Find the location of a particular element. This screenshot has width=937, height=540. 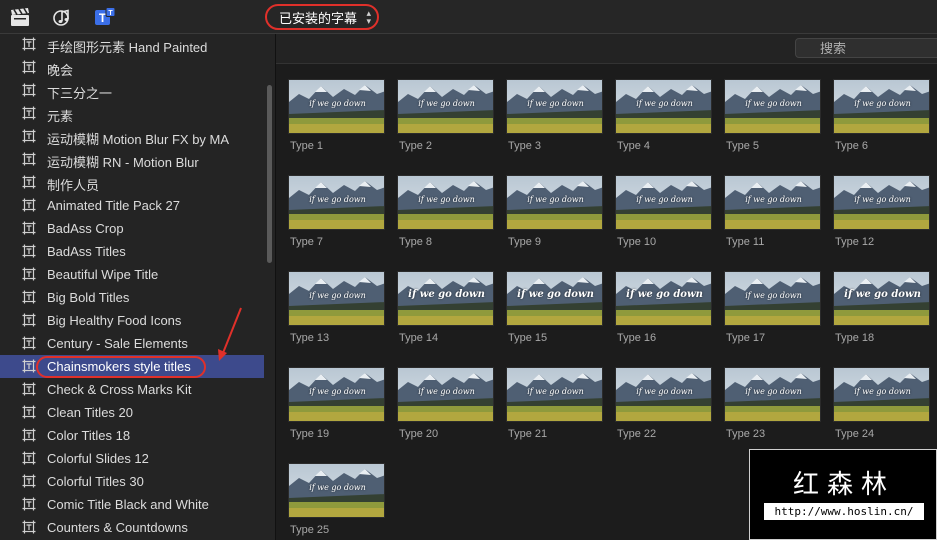

title-thumbnail: if we go down Type 23 is located at coordinates (772, 403).